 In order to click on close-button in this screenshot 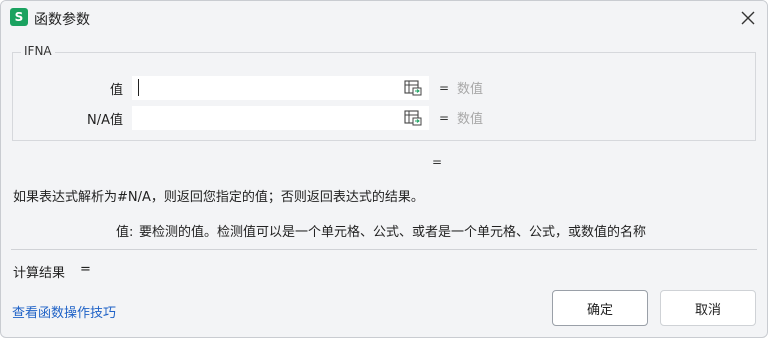, I will do `click(748, 18)`.